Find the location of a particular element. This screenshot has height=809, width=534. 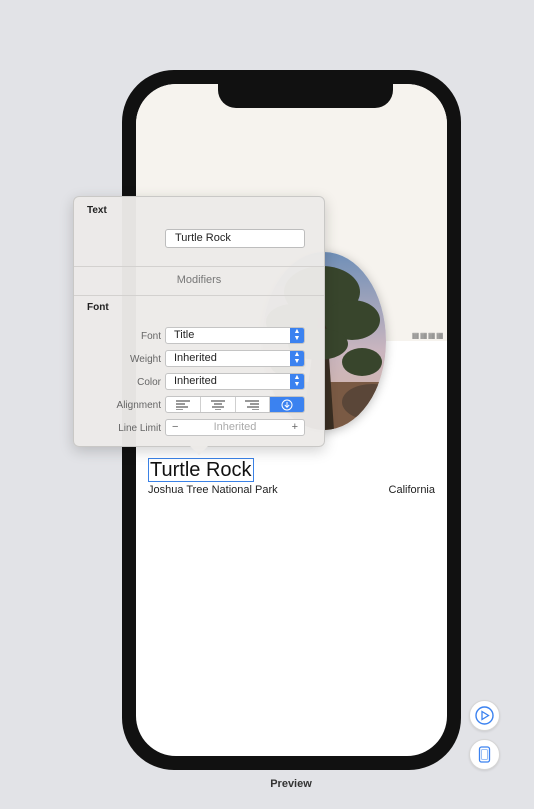

device-notch is located at coordinates (305, 96).